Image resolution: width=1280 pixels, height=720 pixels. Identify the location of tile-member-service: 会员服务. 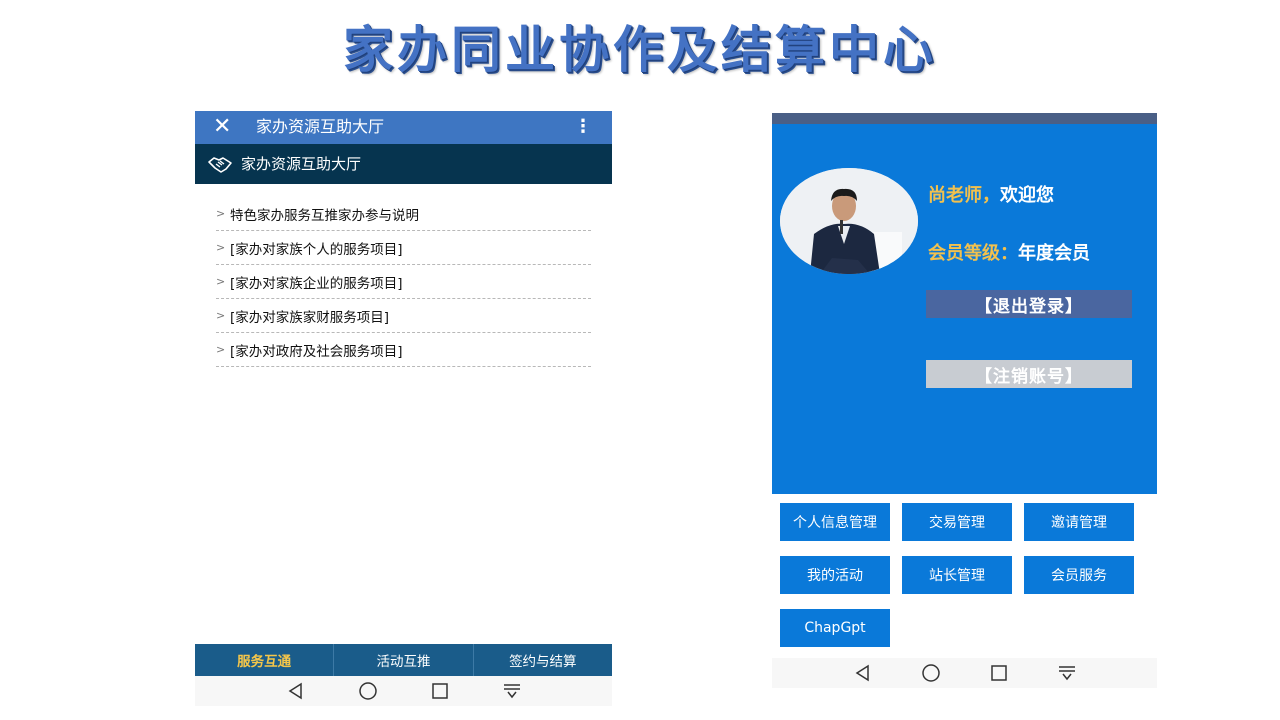
(1079, 575).